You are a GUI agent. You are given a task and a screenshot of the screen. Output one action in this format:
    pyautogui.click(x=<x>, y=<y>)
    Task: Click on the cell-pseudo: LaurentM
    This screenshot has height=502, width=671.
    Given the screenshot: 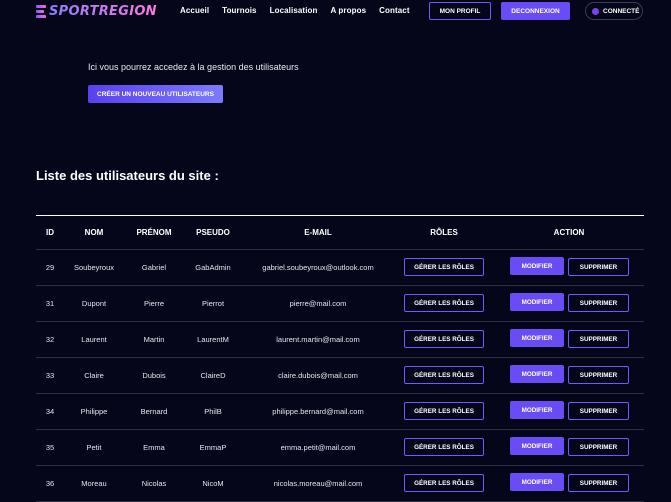 What is the action you would take?
    pyautogui.click(x=213, y=339)
    